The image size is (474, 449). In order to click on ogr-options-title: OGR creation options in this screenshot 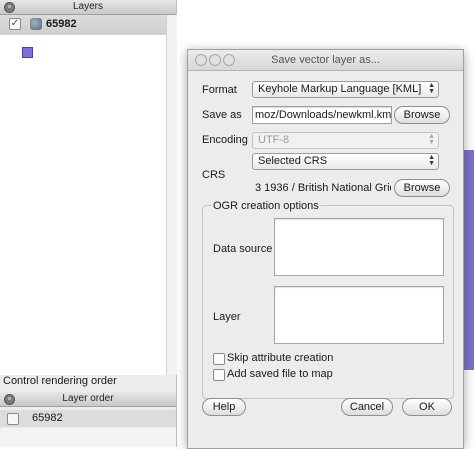, I will do `click(266, 206)`.